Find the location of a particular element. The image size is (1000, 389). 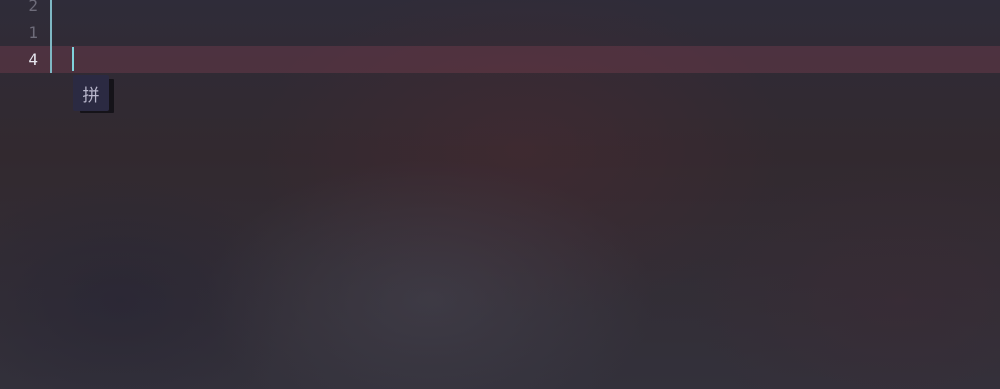

ime-indicator: 拼 is located at coordinates (91, 93).